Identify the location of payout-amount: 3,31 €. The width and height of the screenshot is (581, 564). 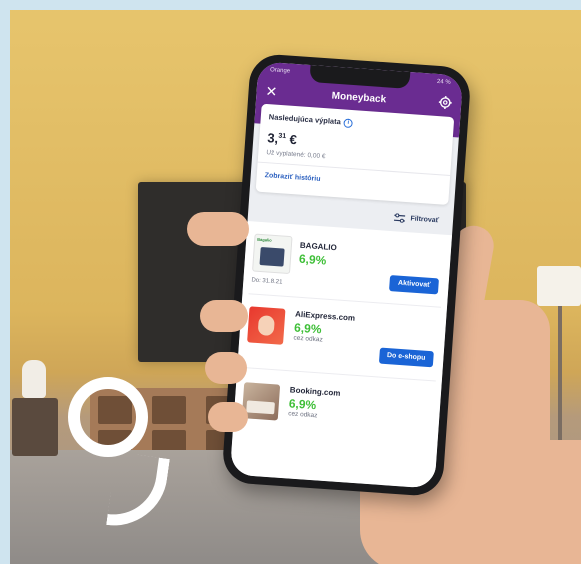
(282, 138).